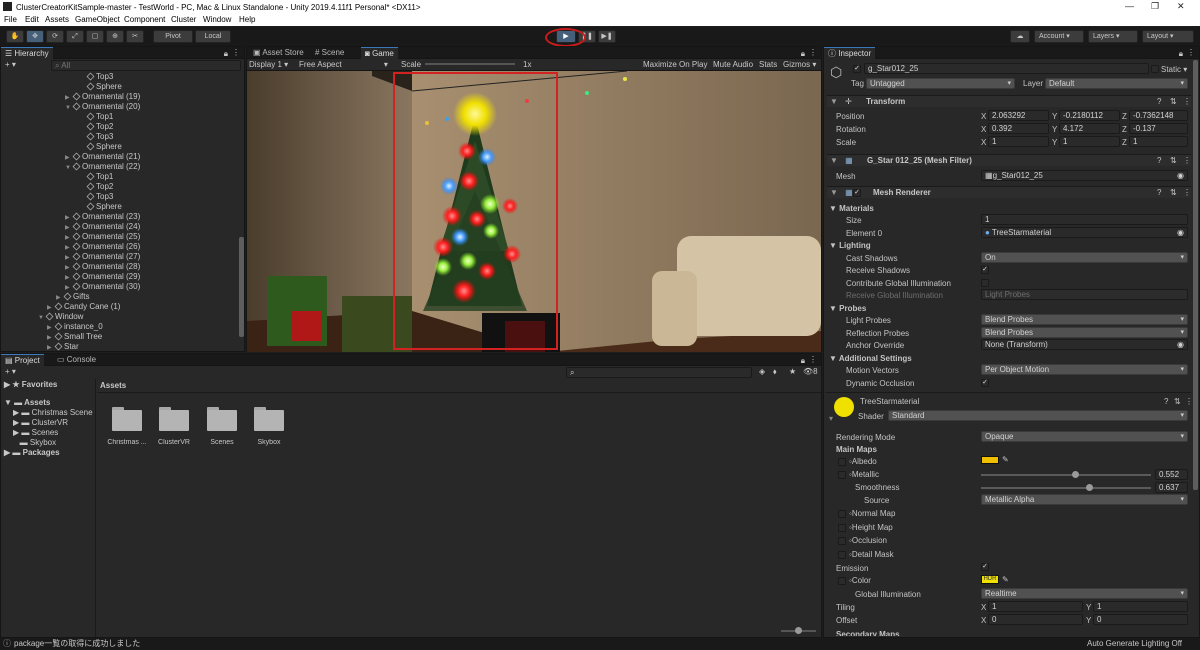  Describe the element at coordinates (1171, 487) in the screenshot. I see `smoothness-value: 0.637` at that location.